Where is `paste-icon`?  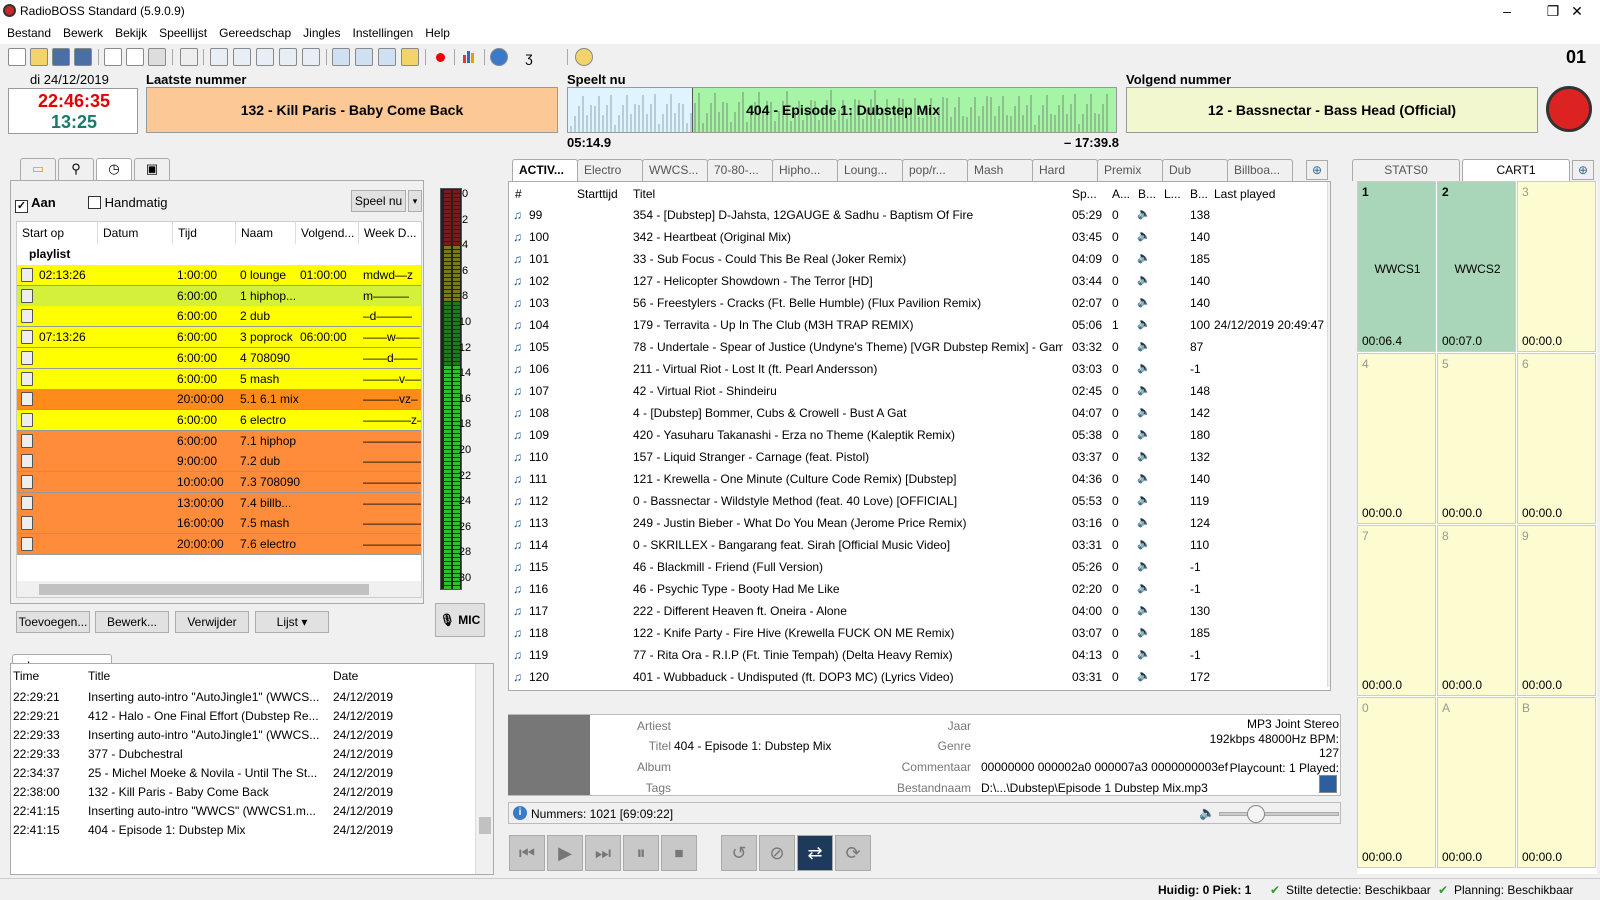
paste-icon is located at coordinates (157, 57).